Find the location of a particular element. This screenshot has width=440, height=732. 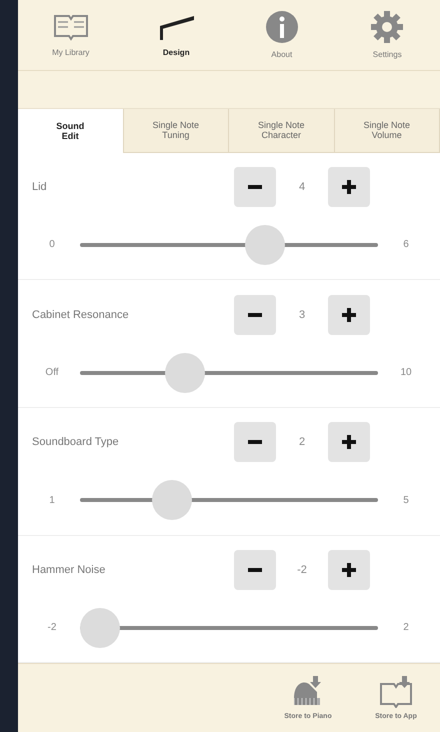

settings-icon is located at coordinates (387, 27).